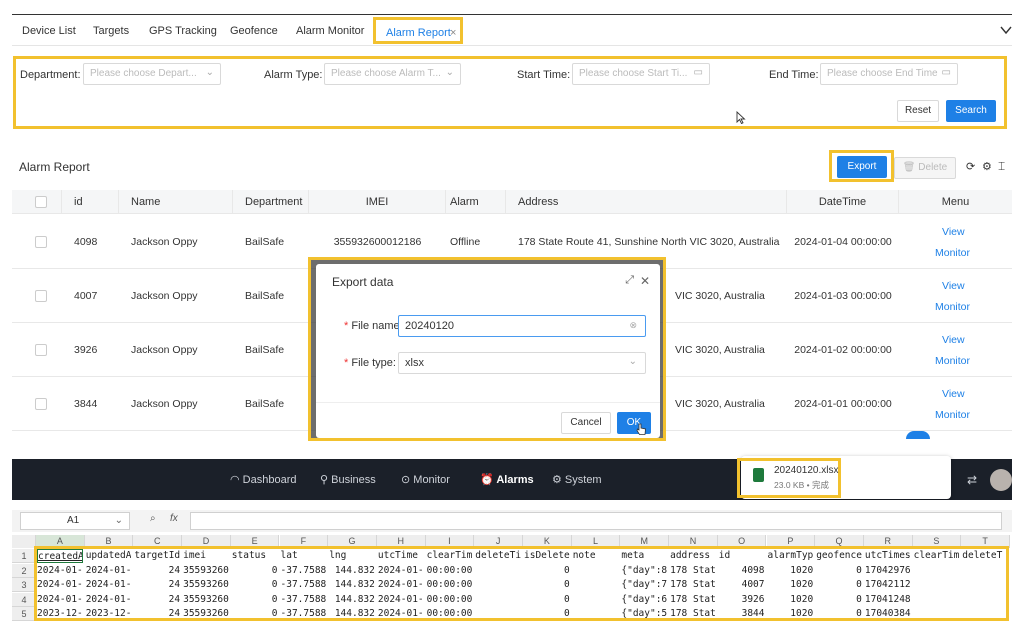 Image resolution: width=1024 pixels, height=633 pixels. I want to click on alarm-type-select: Please choose Alarm T... ⌄, so click(392, 74).